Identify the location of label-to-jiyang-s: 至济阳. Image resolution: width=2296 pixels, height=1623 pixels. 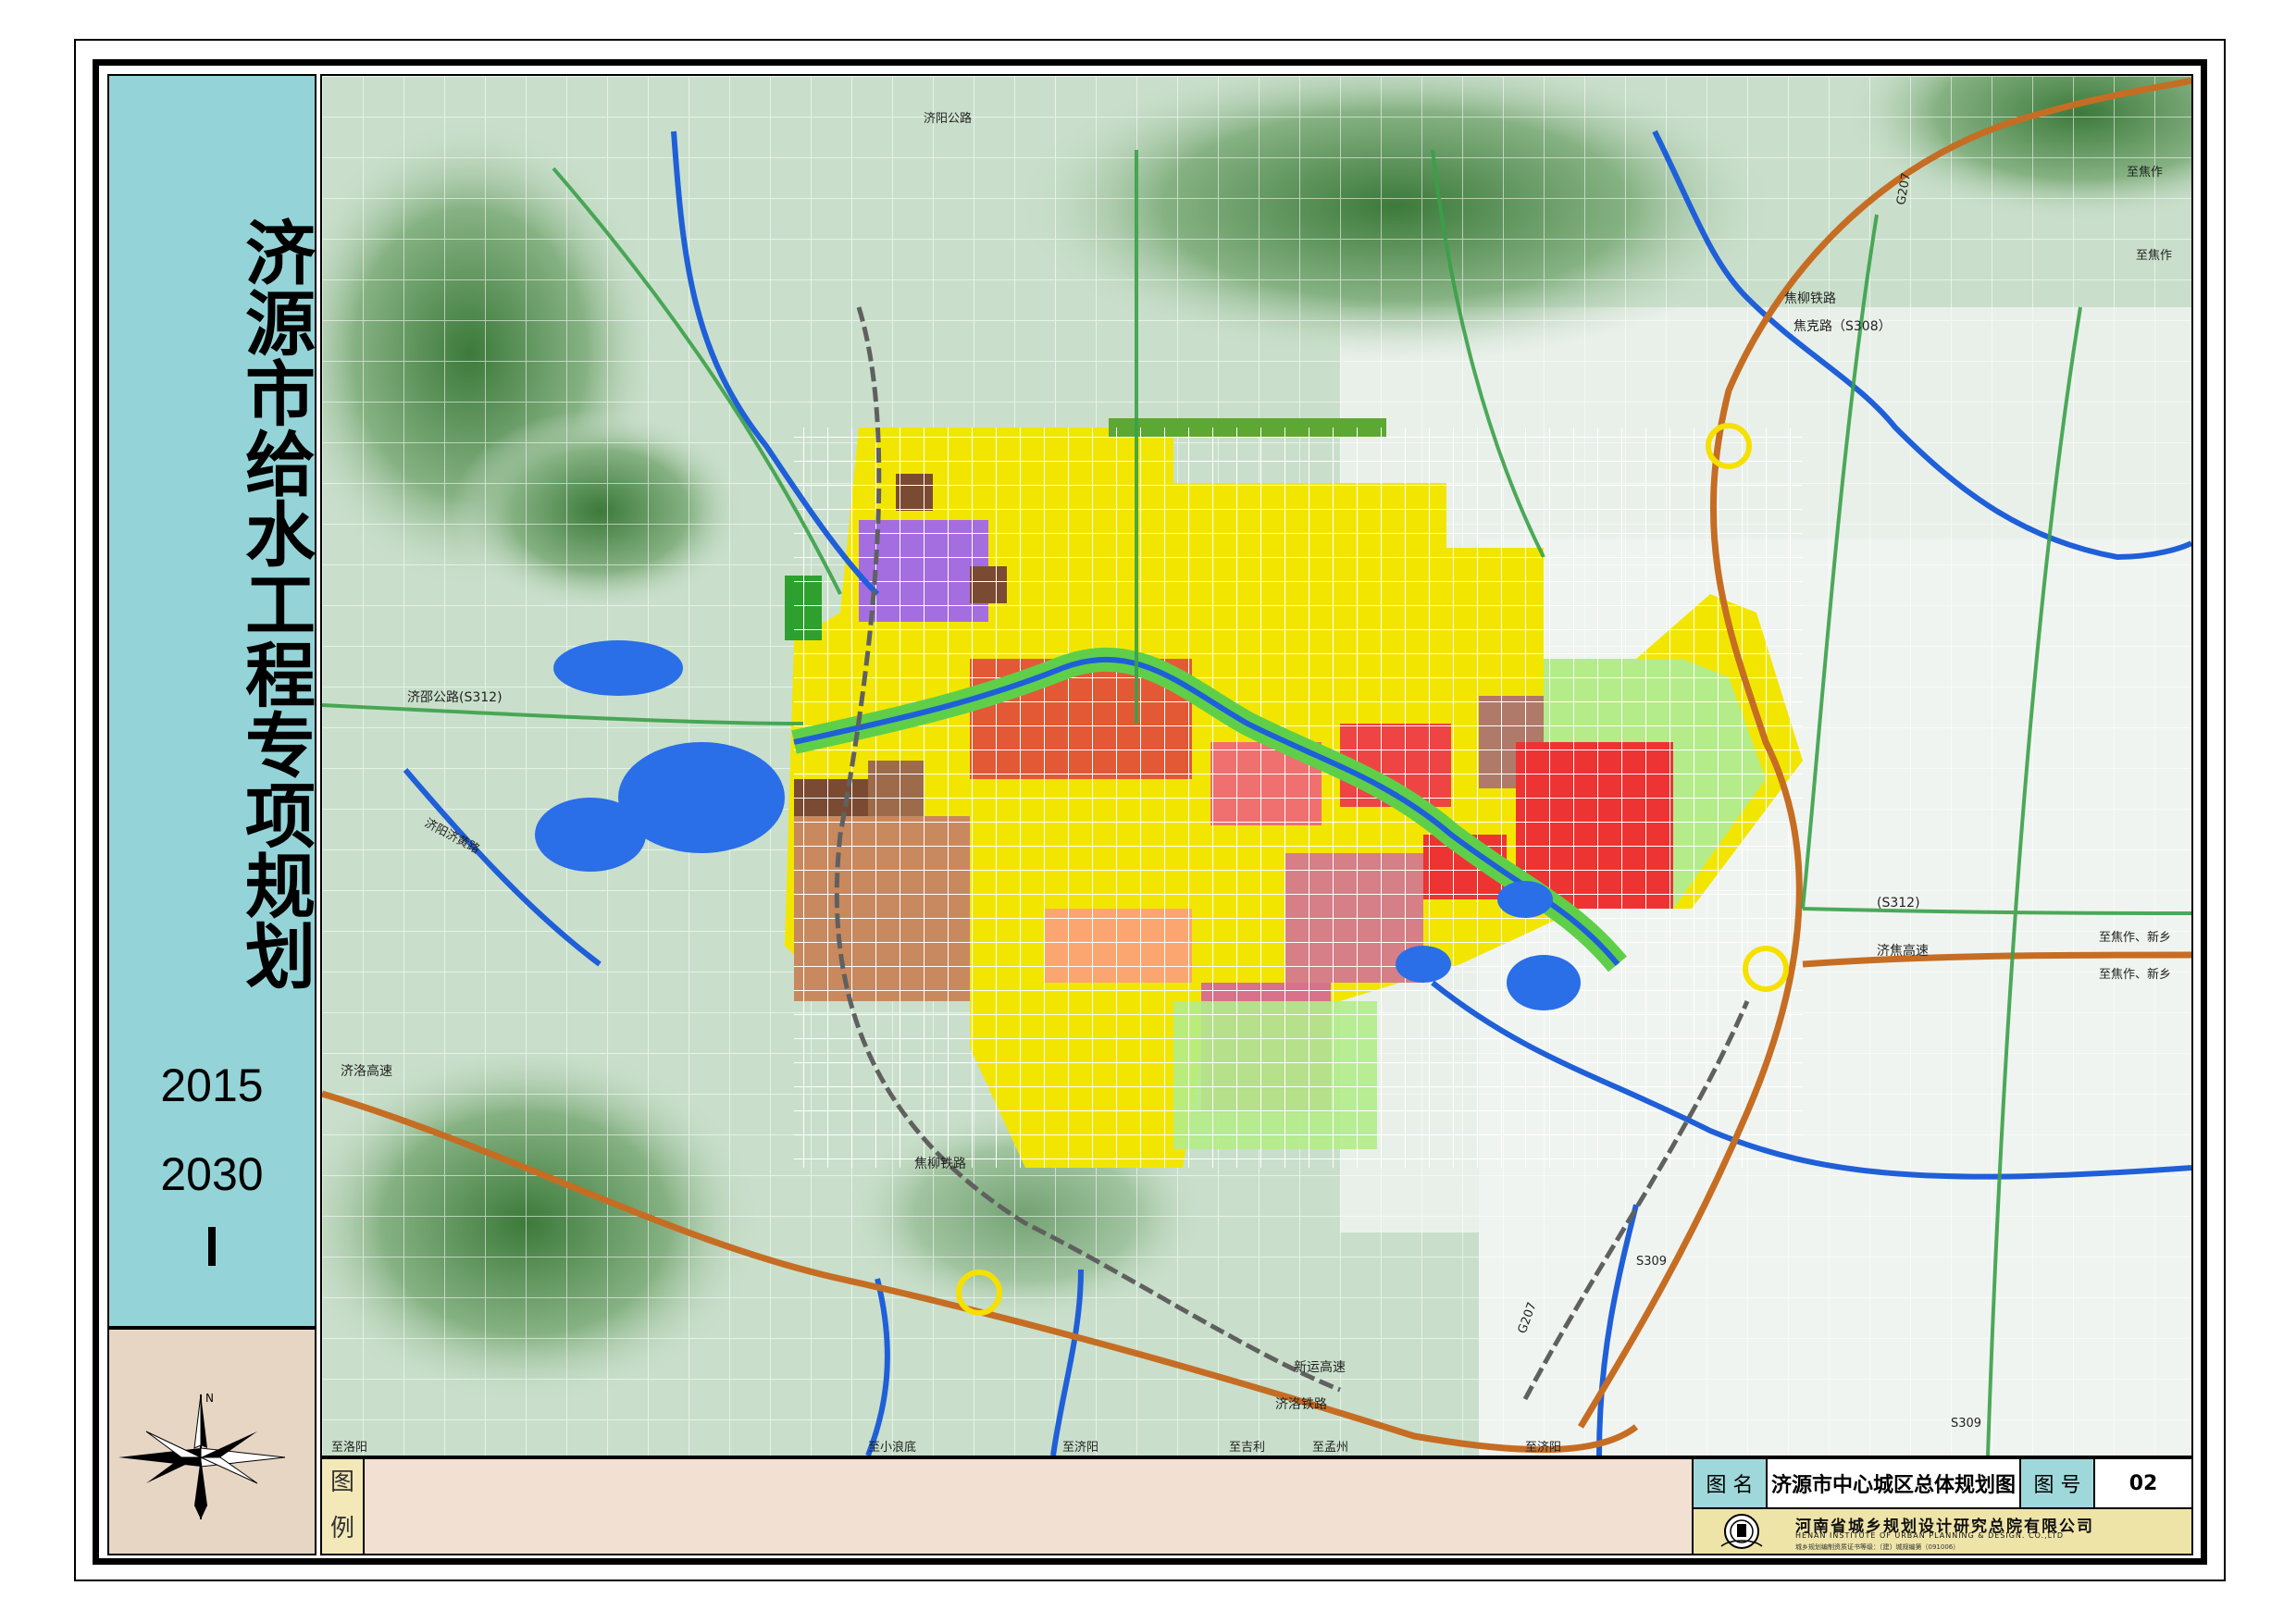
(1543, 1448).